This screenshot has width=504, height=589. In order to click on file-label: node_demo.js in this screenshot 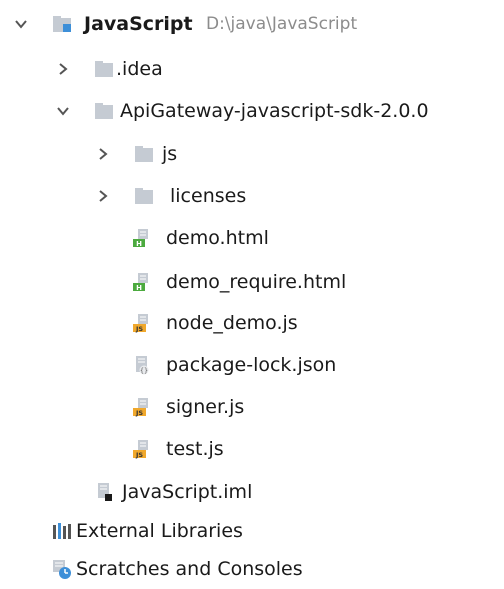, I will do `click(232, 323)`.